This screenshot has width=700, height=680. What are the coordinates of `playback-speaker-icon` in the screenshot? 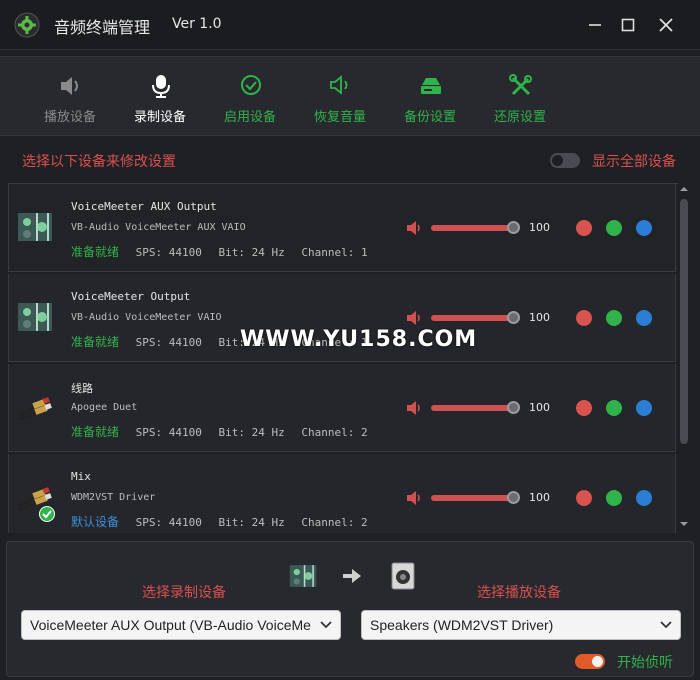 It's located at (403, 576).